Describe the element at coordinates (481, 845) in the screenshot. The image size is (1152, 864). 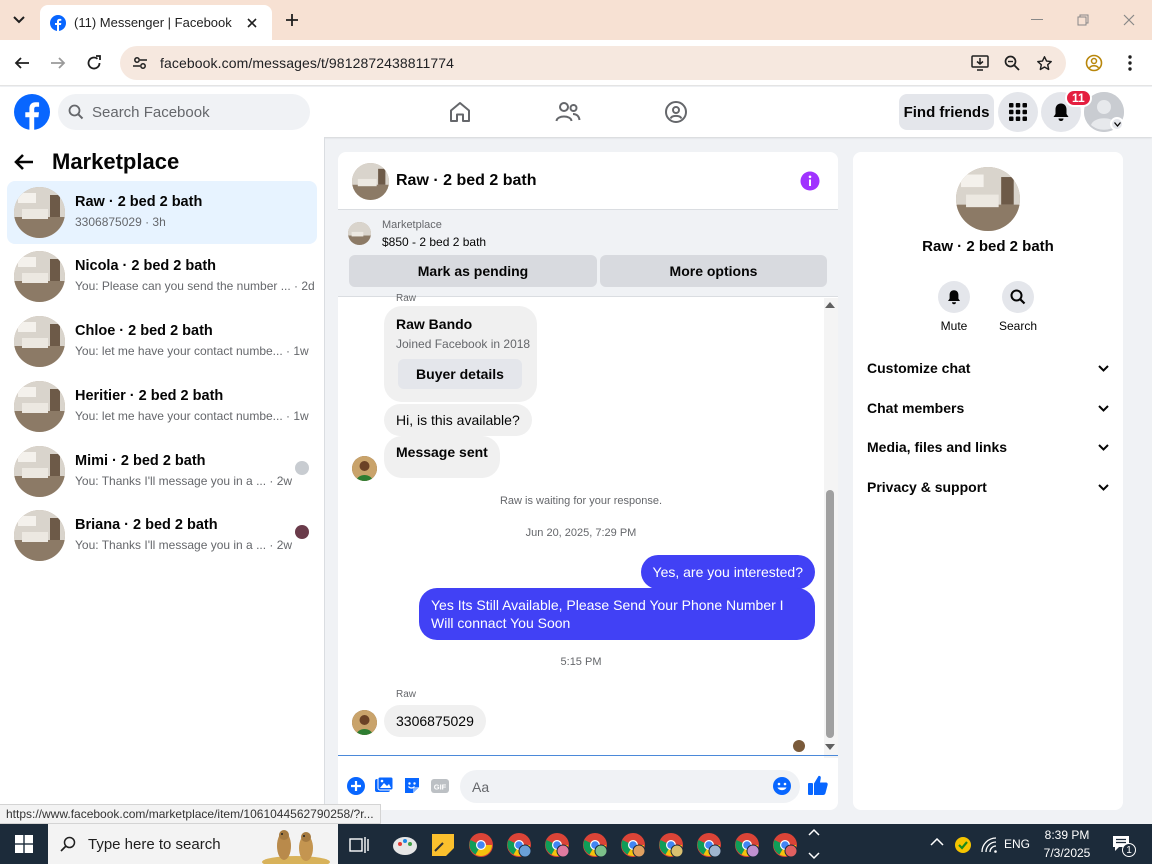
I see `chrome-icon` at that location.